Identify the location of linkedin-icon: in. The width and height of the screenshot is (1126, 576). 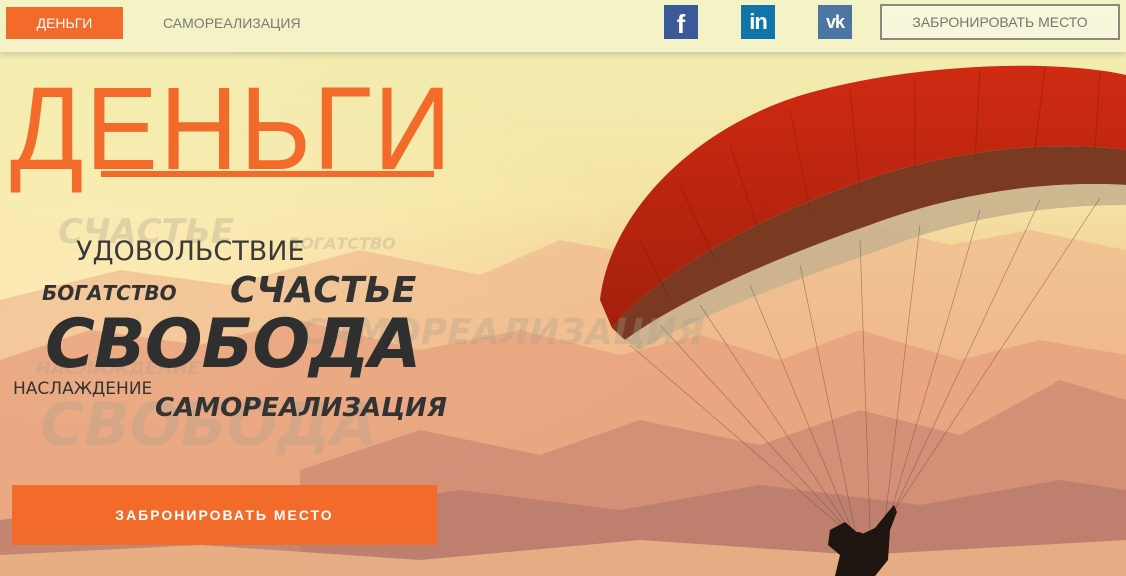
(758, 22).